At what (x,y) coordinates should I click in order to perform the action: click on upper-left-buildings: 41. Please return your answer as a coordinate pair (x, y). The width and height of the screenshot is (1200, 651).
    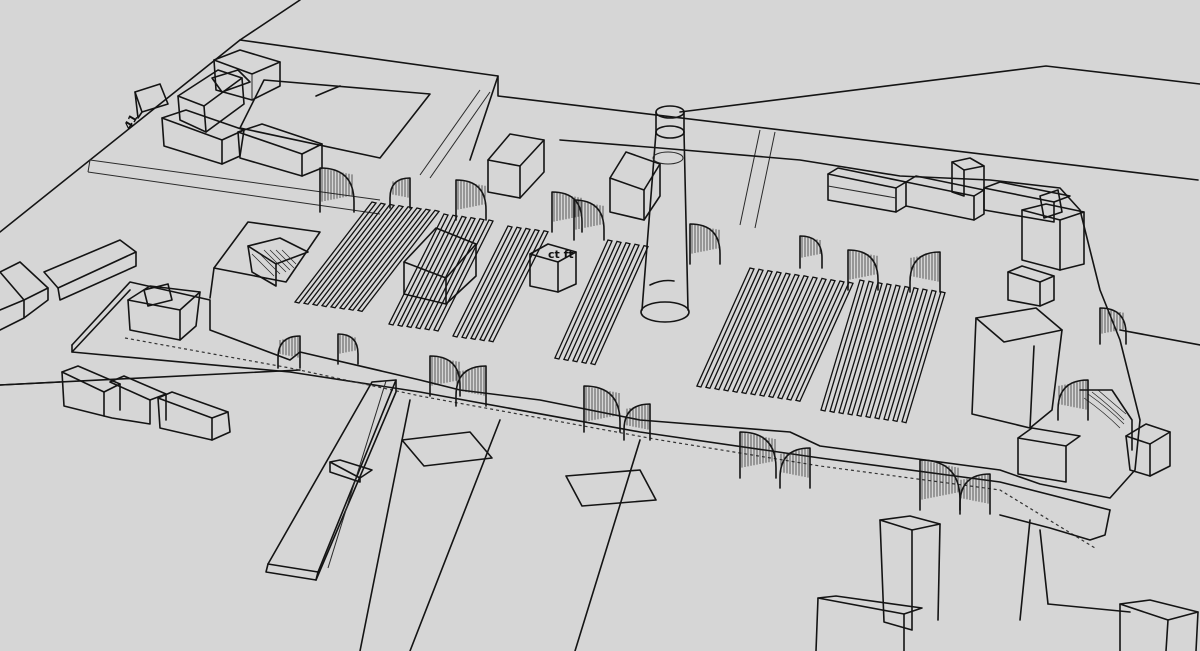
    Looking at the image, I should click on (276, 113).